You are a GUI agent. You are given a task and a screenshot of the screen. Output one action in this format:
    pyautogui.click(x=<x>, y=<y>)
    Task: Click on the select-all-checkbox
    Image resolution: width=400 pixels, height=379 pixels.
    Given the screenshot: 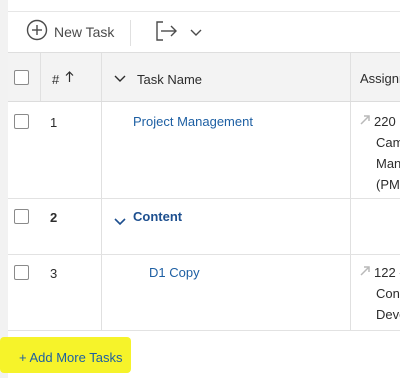 What is the action you would take?
    pyautogui.click(x=21, y=77)
    